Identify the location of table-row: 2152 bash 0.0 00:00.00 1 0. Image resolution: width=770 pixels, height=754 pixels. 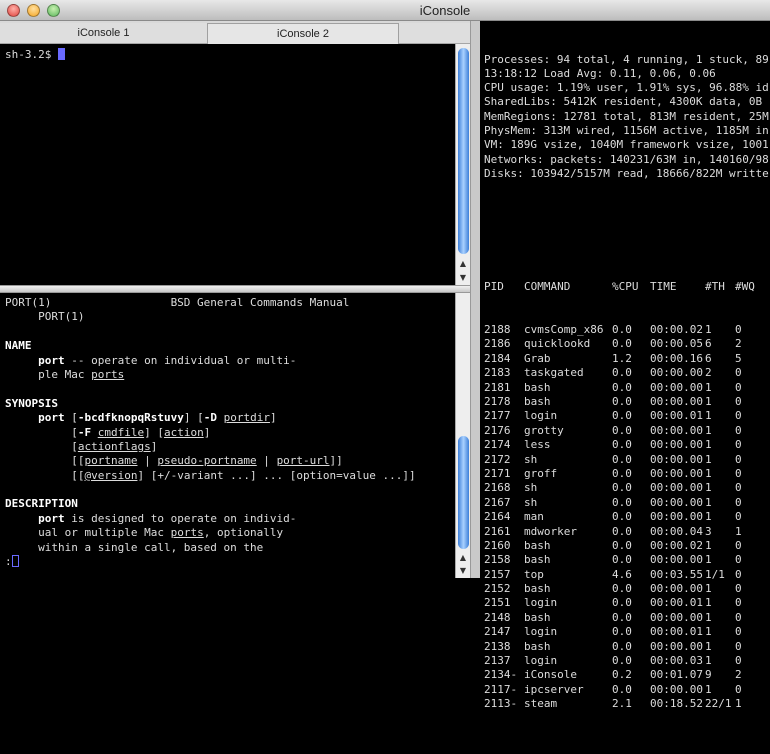
(627, 589).